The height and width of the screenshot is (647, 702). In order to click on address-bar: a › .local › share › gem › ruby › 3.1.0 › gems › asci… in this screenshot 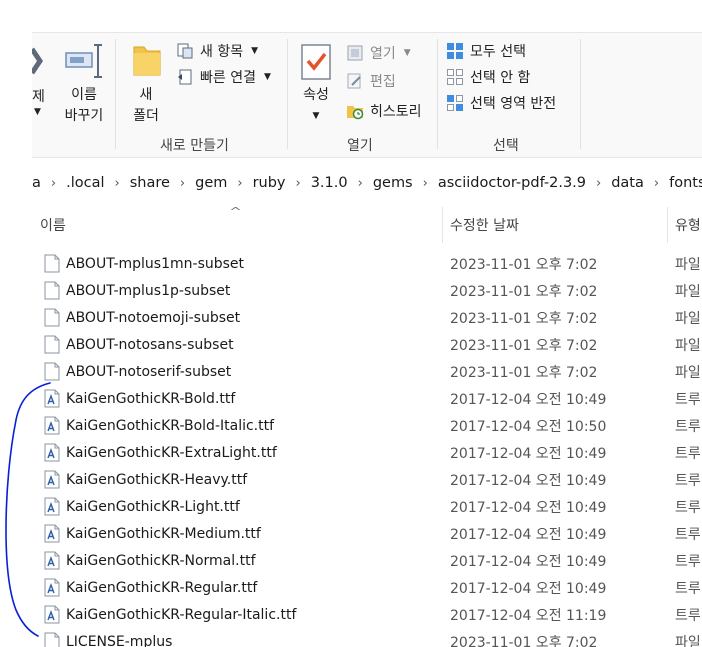, I will do `click(367, 183)`.